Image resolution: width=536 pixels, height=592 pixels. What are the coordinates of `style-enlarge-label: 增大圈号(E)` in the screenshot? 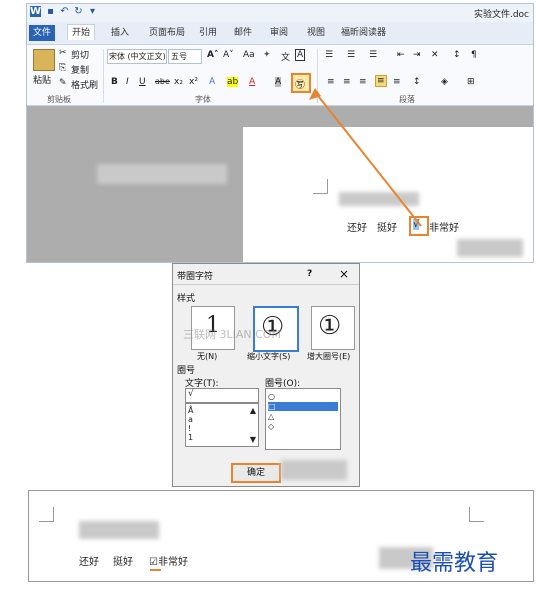 It's located at (328, 356).